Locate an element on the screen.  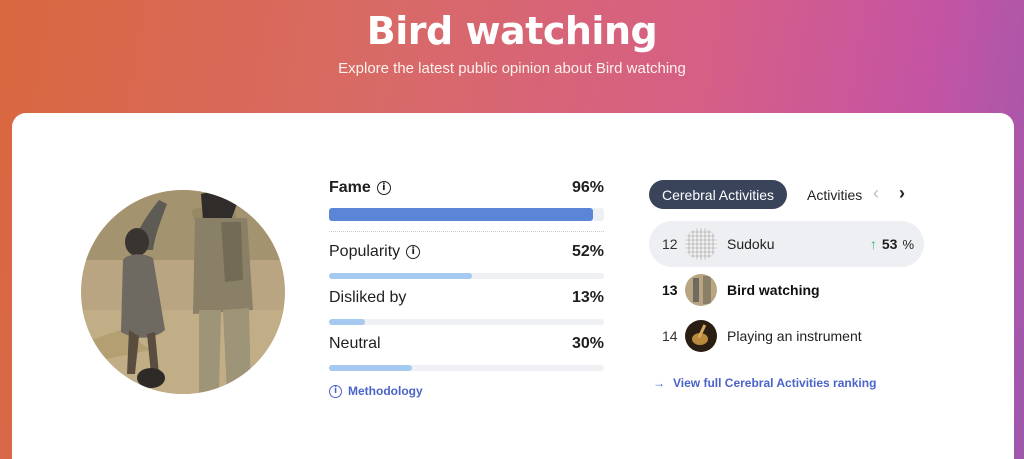
instrument-thumbnail is located at coordinates (701, 336).